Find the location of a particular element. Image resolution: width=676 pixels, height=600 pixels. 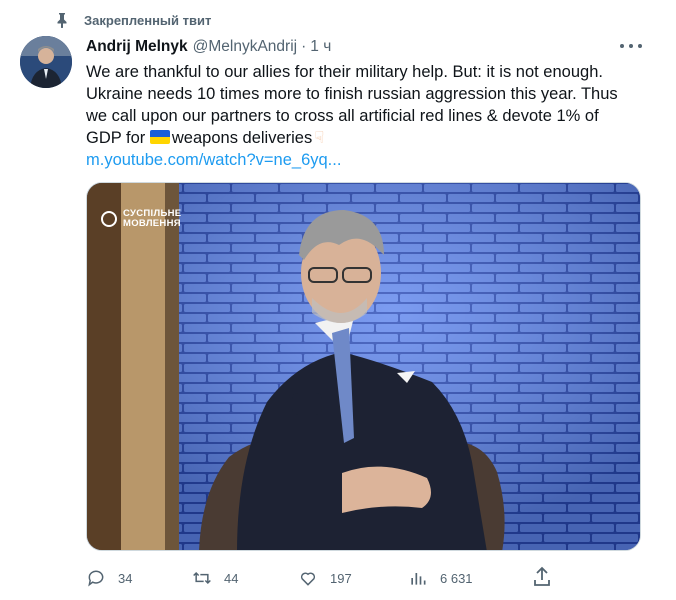

retweet-button: 44 is located at coordinates (215, 578).